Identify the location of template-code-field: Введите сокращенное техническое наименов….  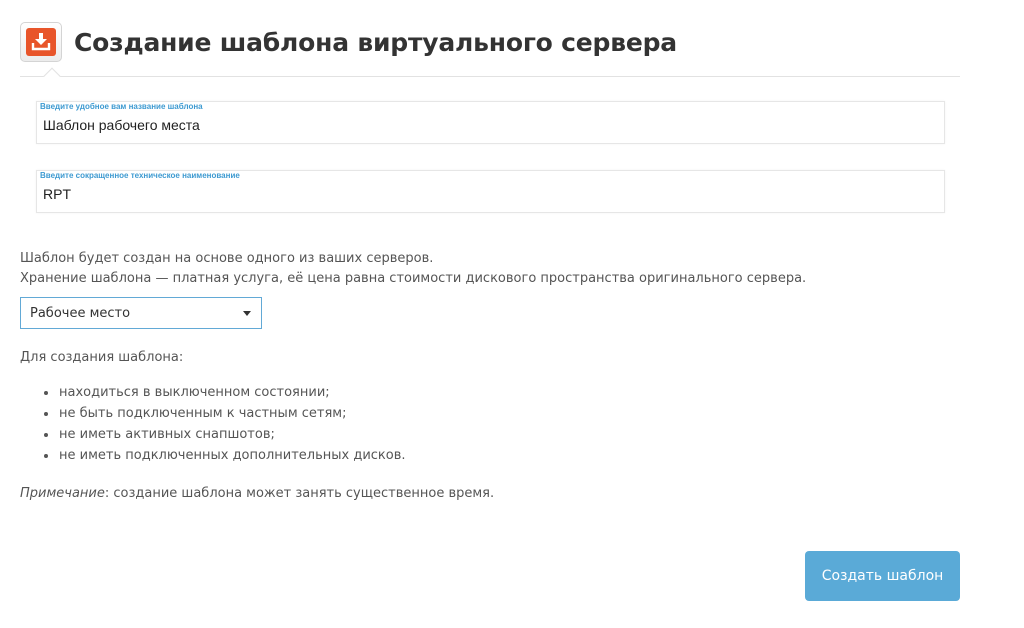
(490, 191).